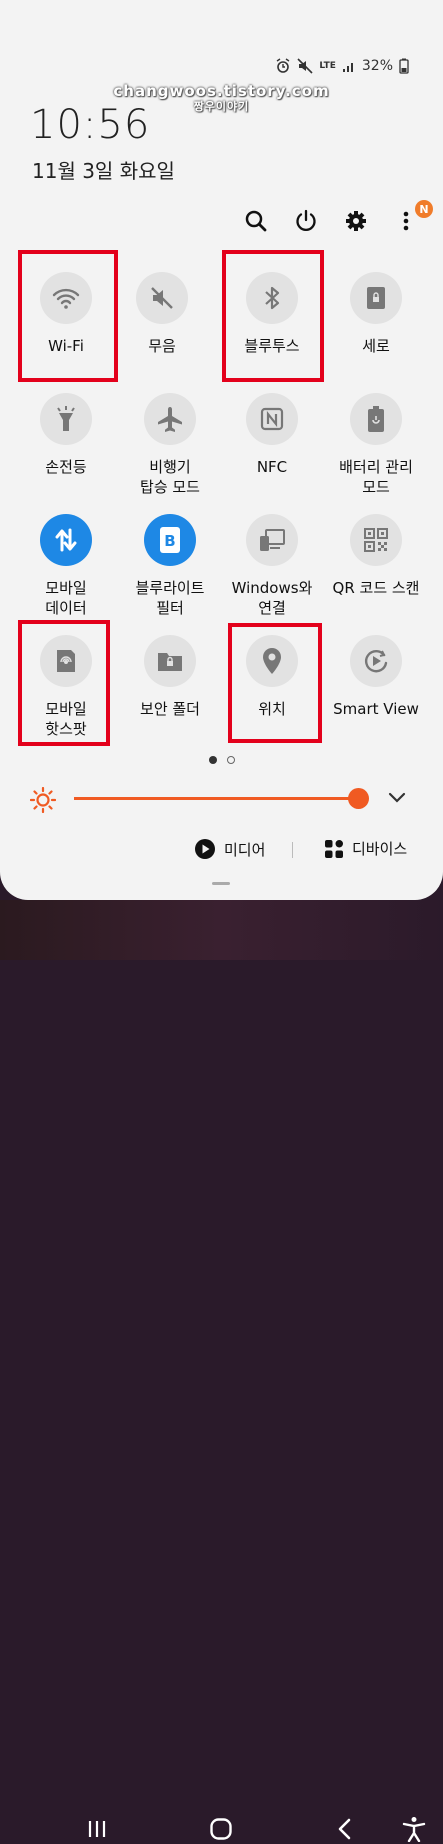 Image resolution: width=443 pixels, height=1844 pixels. I want to click on more-options-button: N, so click(412, 218).